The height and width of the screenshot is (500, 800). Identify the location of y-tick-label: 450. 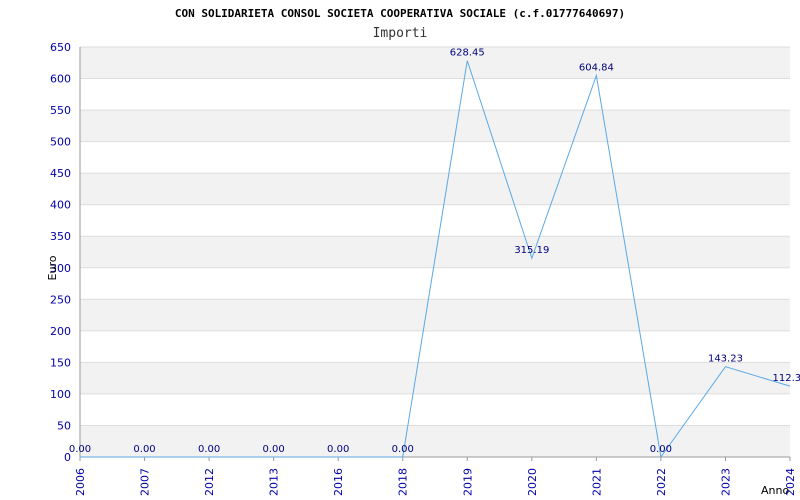
(60, 173).